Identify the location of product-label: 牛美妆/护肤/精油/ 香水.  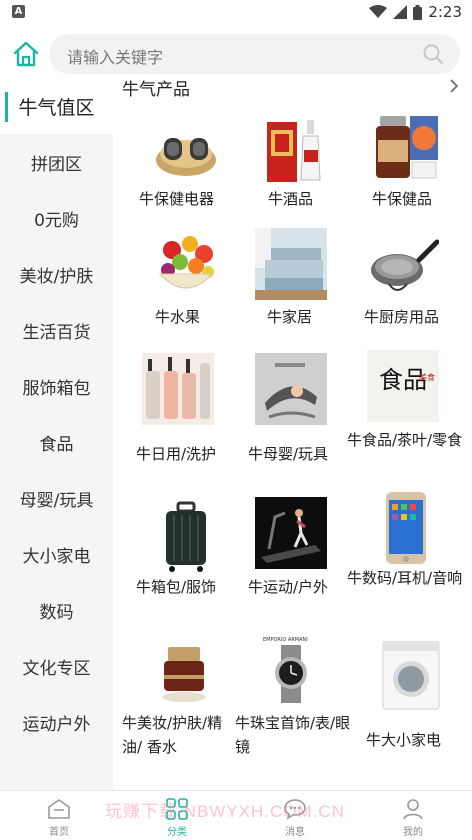
(172, 735).